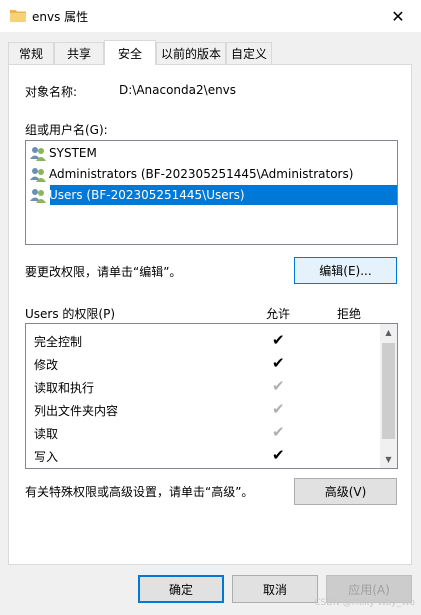 This screenshot has height=615, width=421. I want to click on user-name: Users (BF-202305251445\Users), so click(147, 195).